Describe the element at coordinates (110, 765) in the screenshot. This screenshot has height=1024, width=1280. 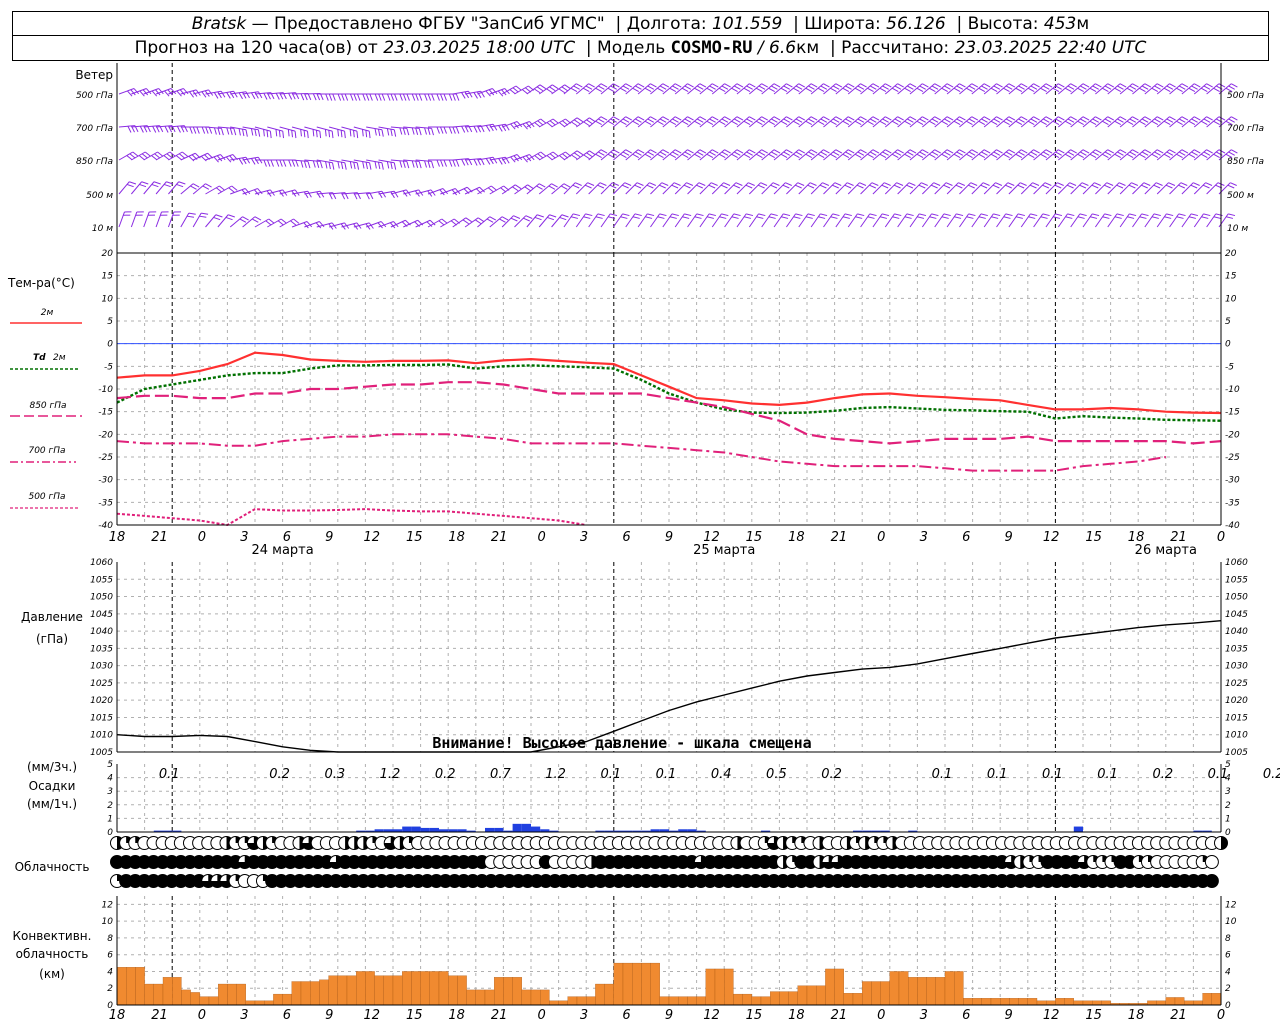
I see `precip-tick-left: 5` at that location.